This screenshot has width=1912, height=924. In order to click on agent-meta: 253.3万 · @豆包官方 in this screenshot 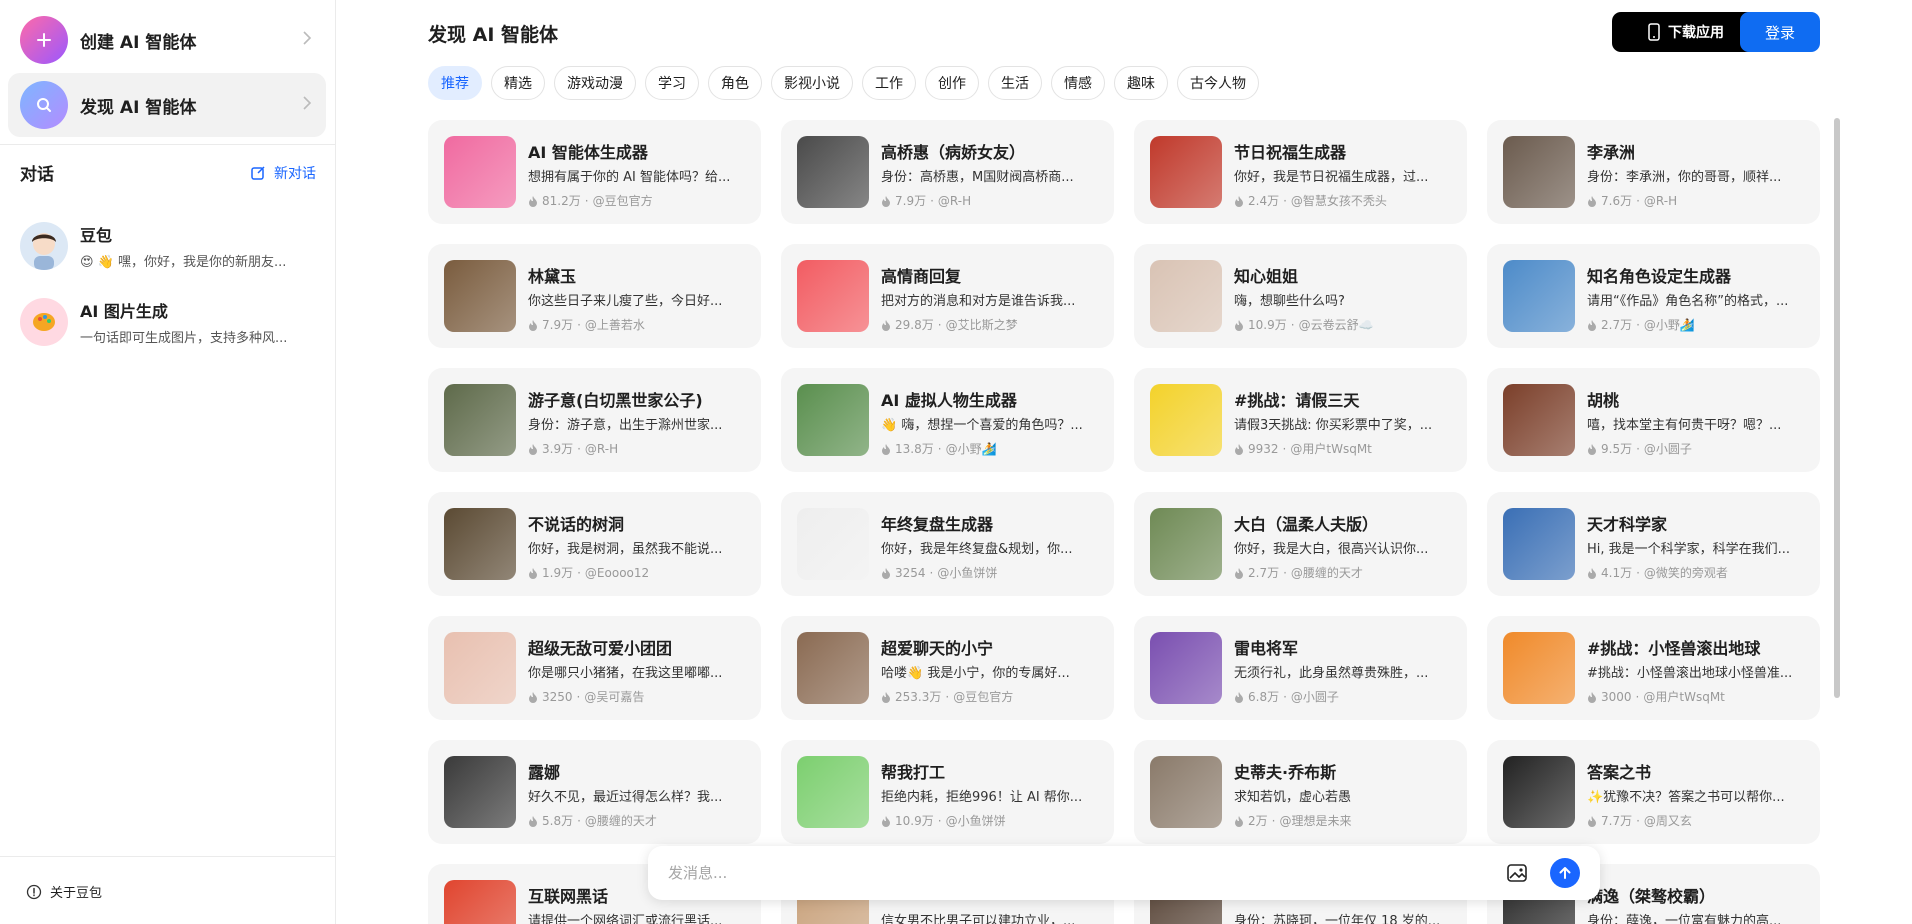, I will do `click(991, 696)`.